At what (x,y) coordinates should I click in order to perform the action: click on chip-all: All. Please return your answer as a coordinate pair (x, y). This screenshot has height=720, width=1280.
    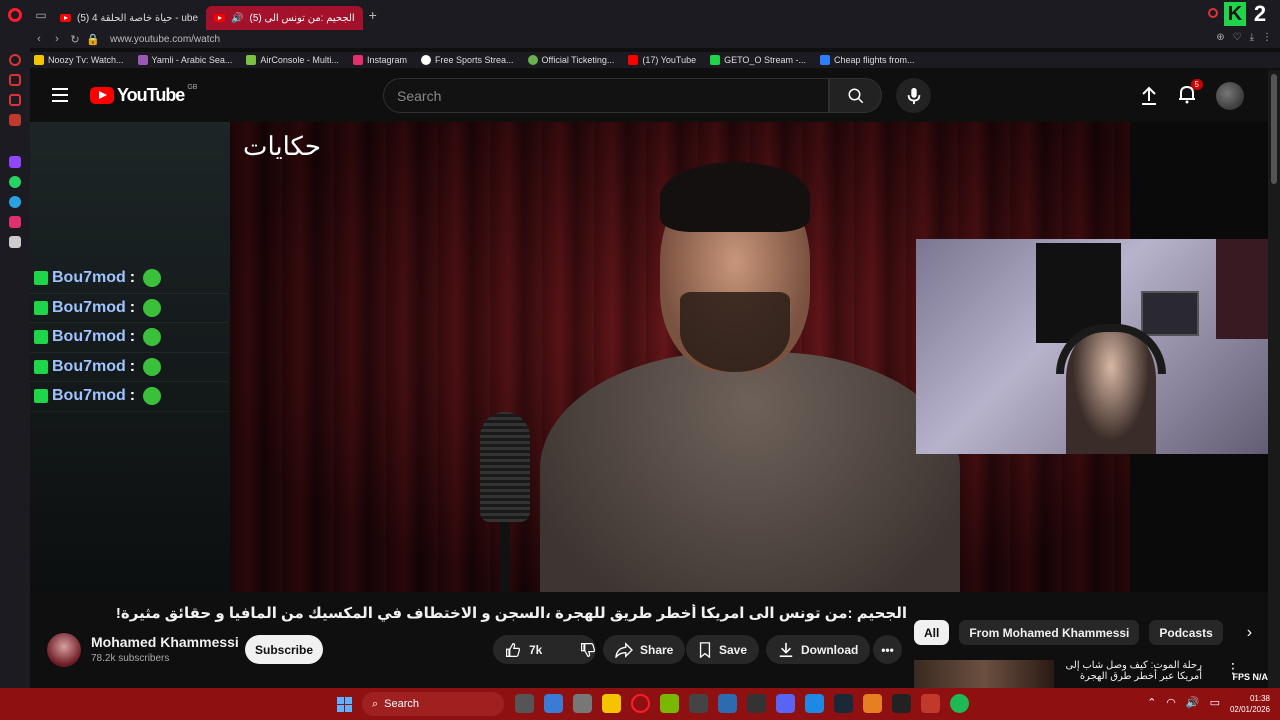
    Looking at the image, I should click on (932, 632).